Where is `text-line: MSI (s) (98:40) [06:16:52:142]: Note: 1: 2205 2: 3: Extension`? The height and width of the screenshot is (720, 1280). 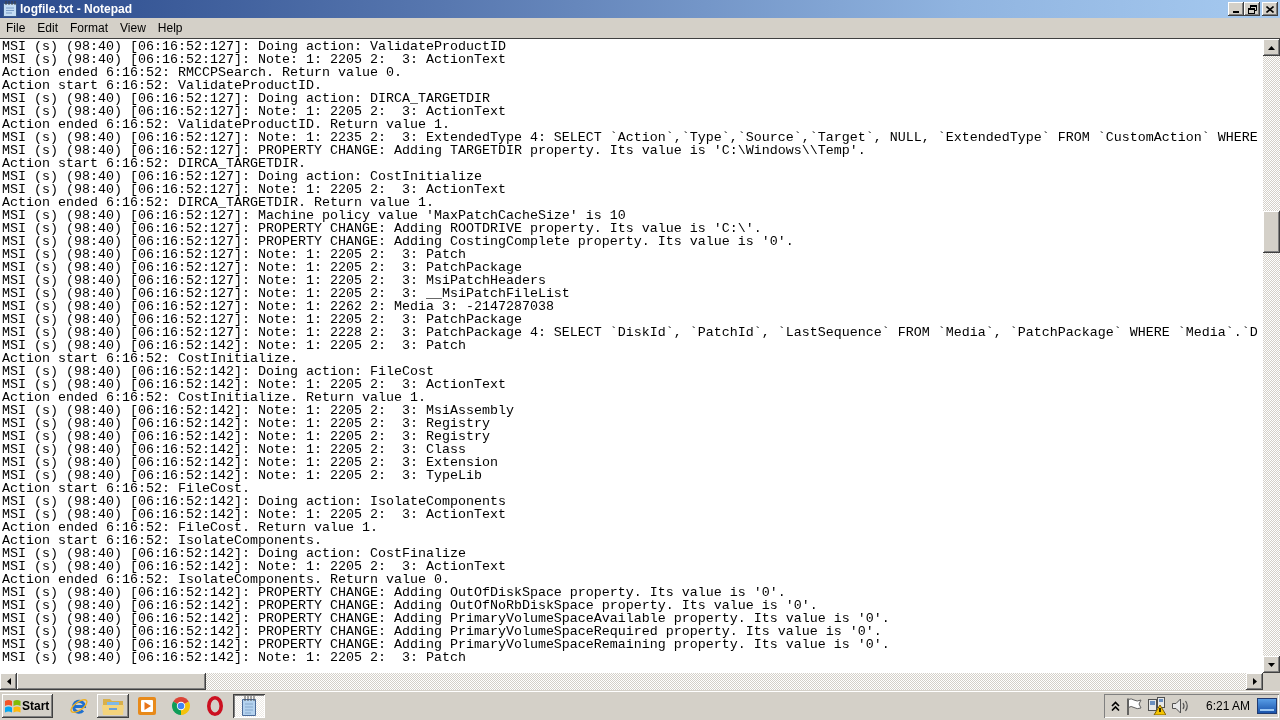
text-line: MSI (s) (98:40) [06:16:52:142]: Note: 1: 2205 2: 3: Extension is located at coordinates (250, 462).